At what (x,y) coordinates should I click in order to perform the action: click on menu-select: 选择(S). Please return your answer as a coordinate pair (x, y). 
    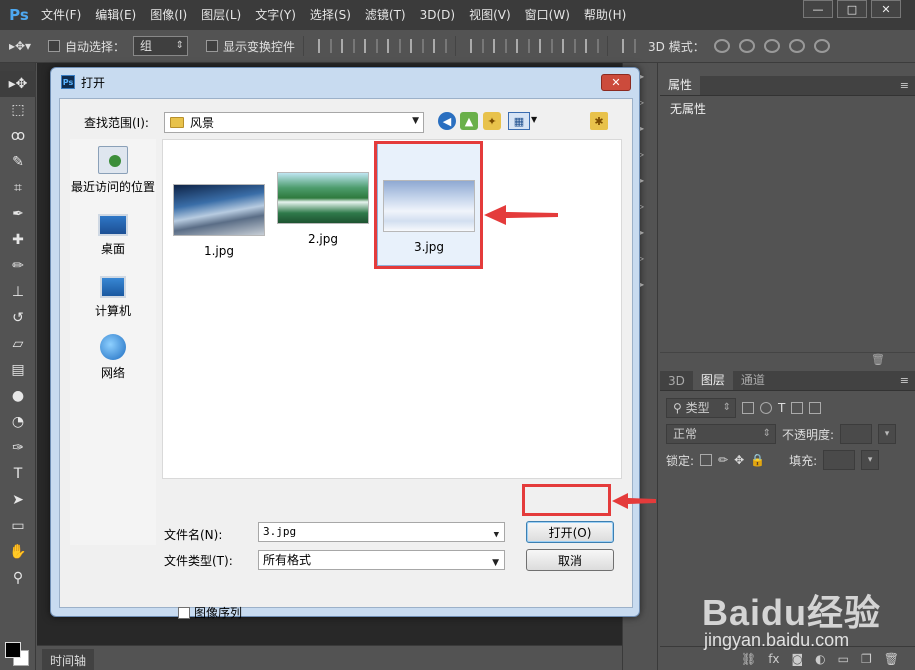
    Looking at the image, I should click on (330, 15).